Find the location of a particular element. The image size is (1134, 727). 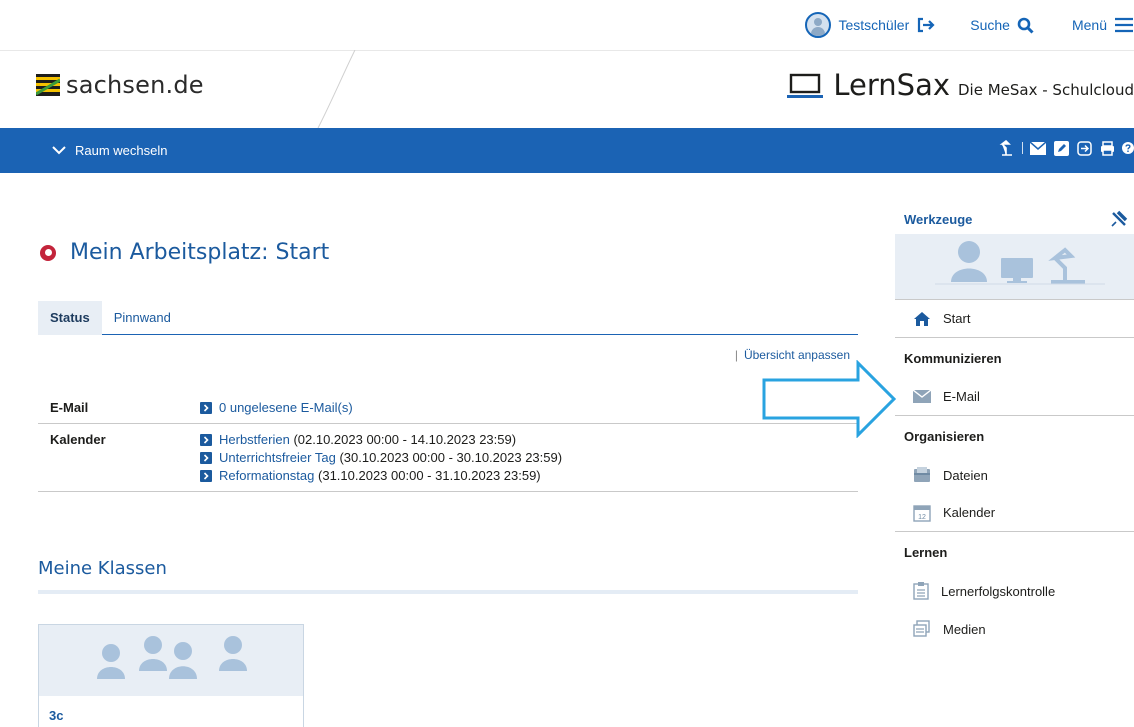

user-account-link: Testschüler is located at coordinates (870, 25).